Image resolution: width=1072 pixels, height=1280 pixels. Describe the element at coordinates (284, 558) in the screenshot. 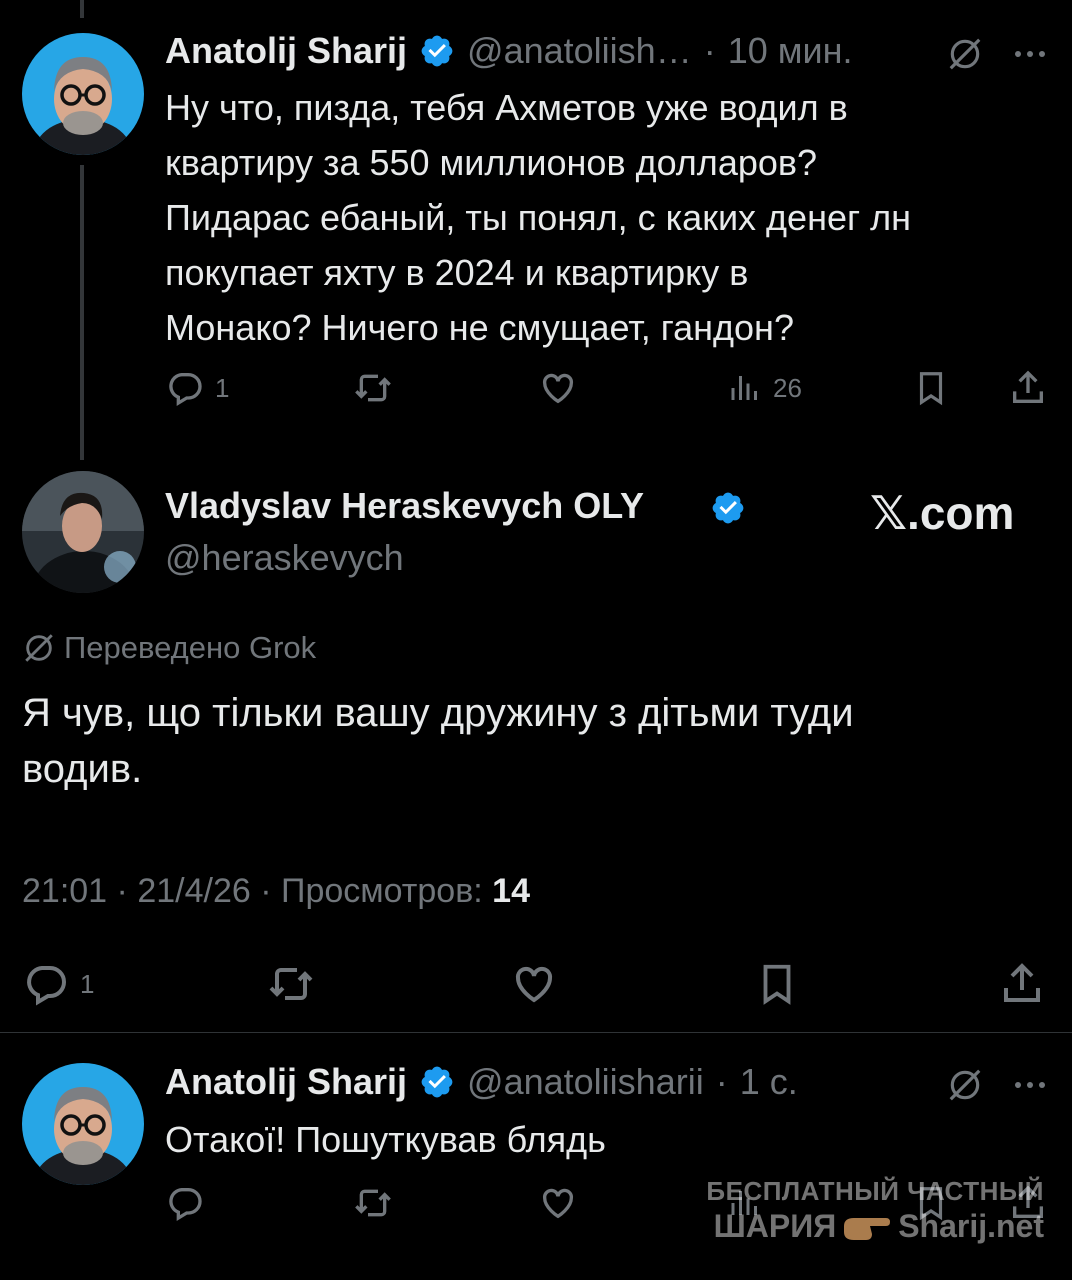

I see `main-author-handle: @heraskevych` at that location.